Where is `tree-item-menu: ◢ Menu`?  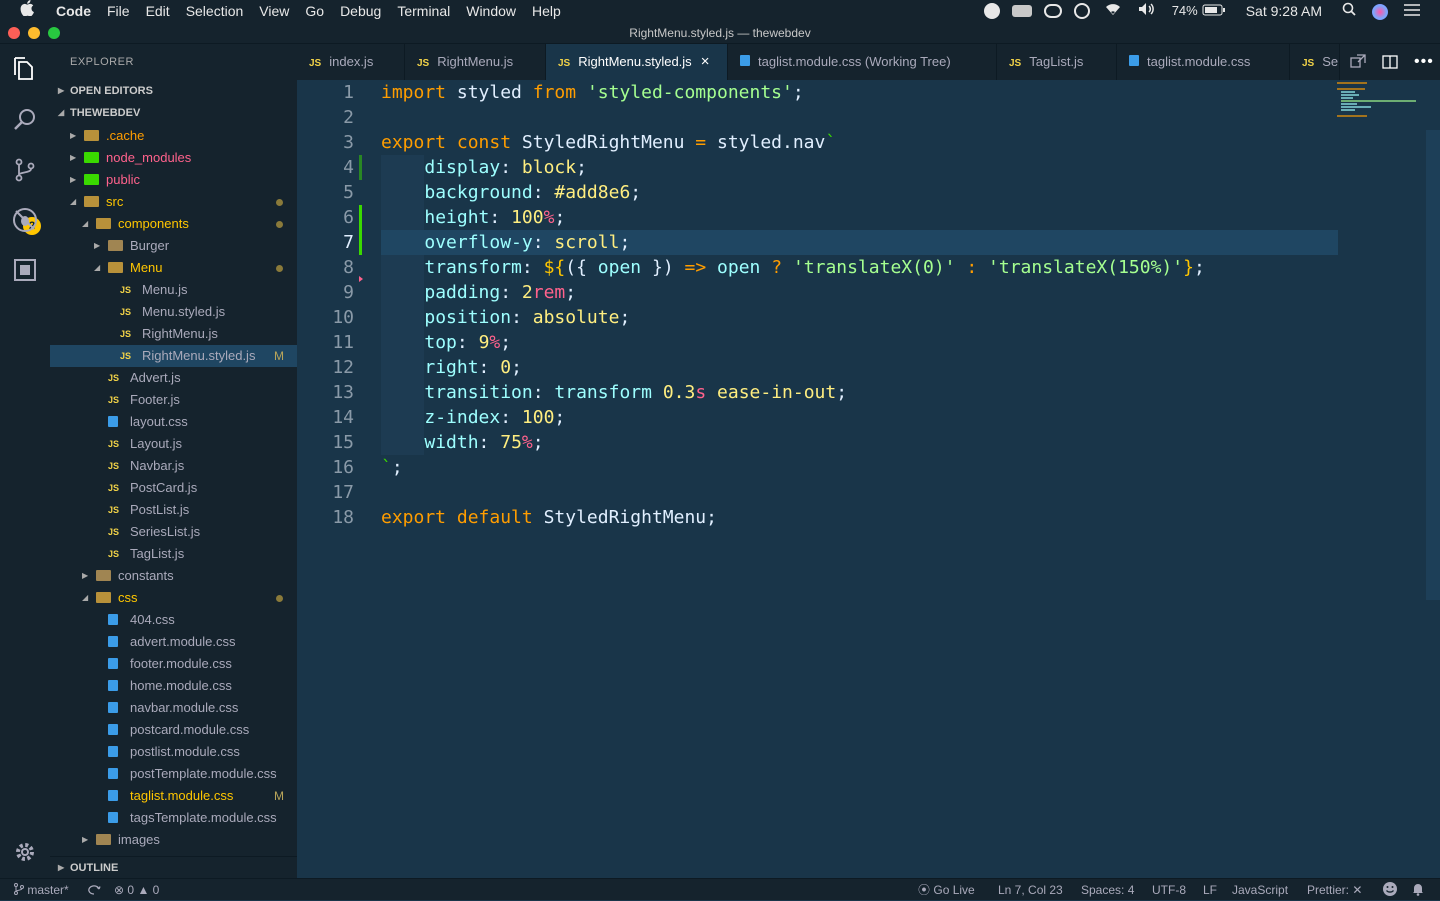
tree-item-menu: ◢ Menu is located at coordinates (173, 268).